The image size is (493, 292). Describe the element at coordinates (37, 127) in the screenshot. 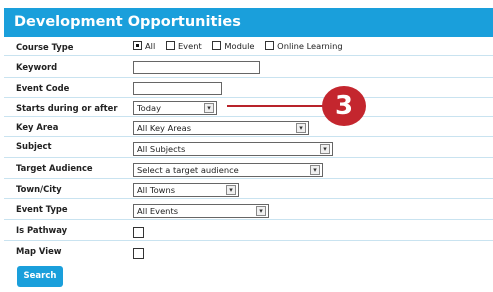

I see `key-area-label: Key Area` at that location.